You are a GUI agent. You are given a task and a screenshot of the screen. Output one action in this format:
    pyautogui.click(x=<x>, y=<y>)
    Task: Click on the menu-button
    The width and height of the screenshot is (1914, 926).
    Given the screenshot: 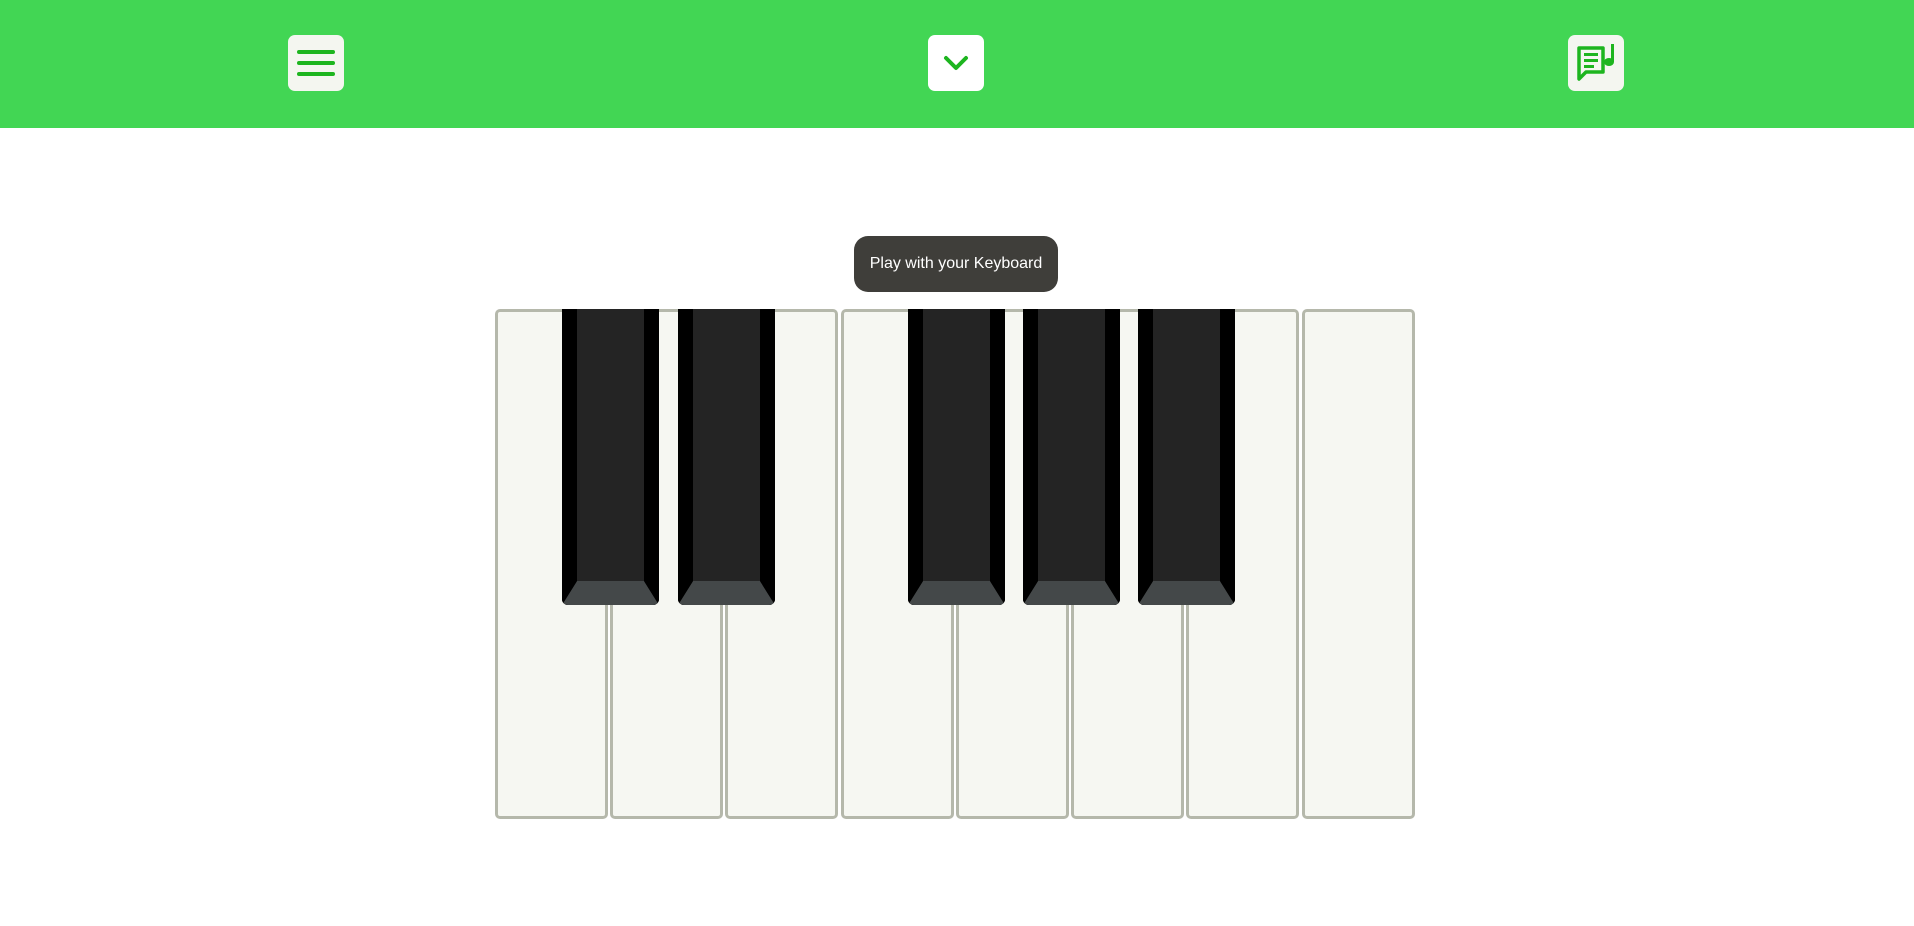 What is the action you would take?
    pyautogui.click(x=316, y=63)
    